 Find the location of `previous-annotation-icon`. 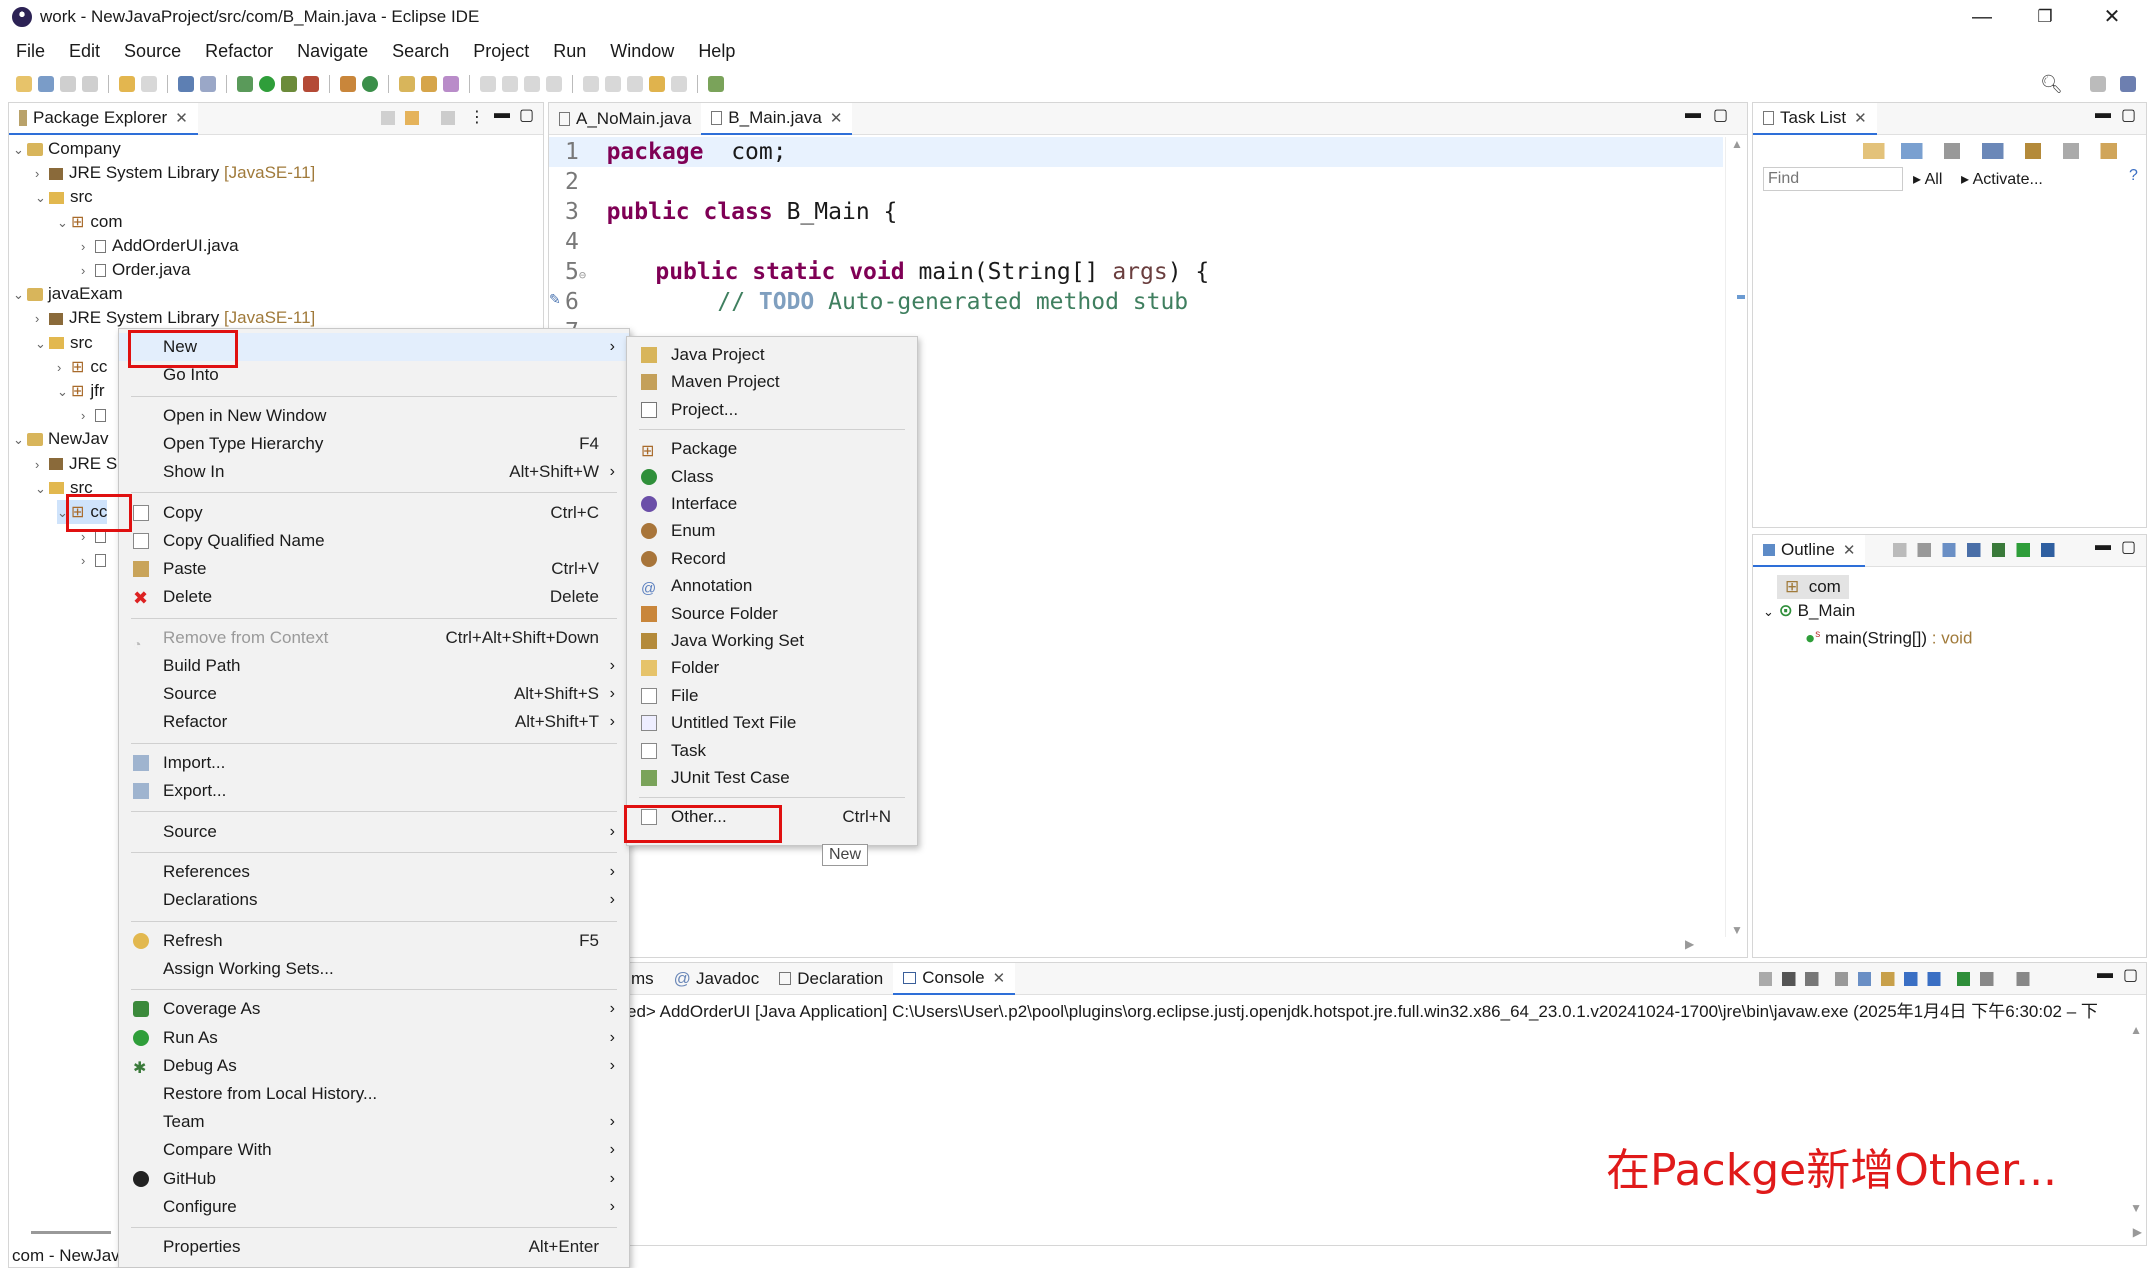

previous-annotation-icon is located at coordinates (613, 84).